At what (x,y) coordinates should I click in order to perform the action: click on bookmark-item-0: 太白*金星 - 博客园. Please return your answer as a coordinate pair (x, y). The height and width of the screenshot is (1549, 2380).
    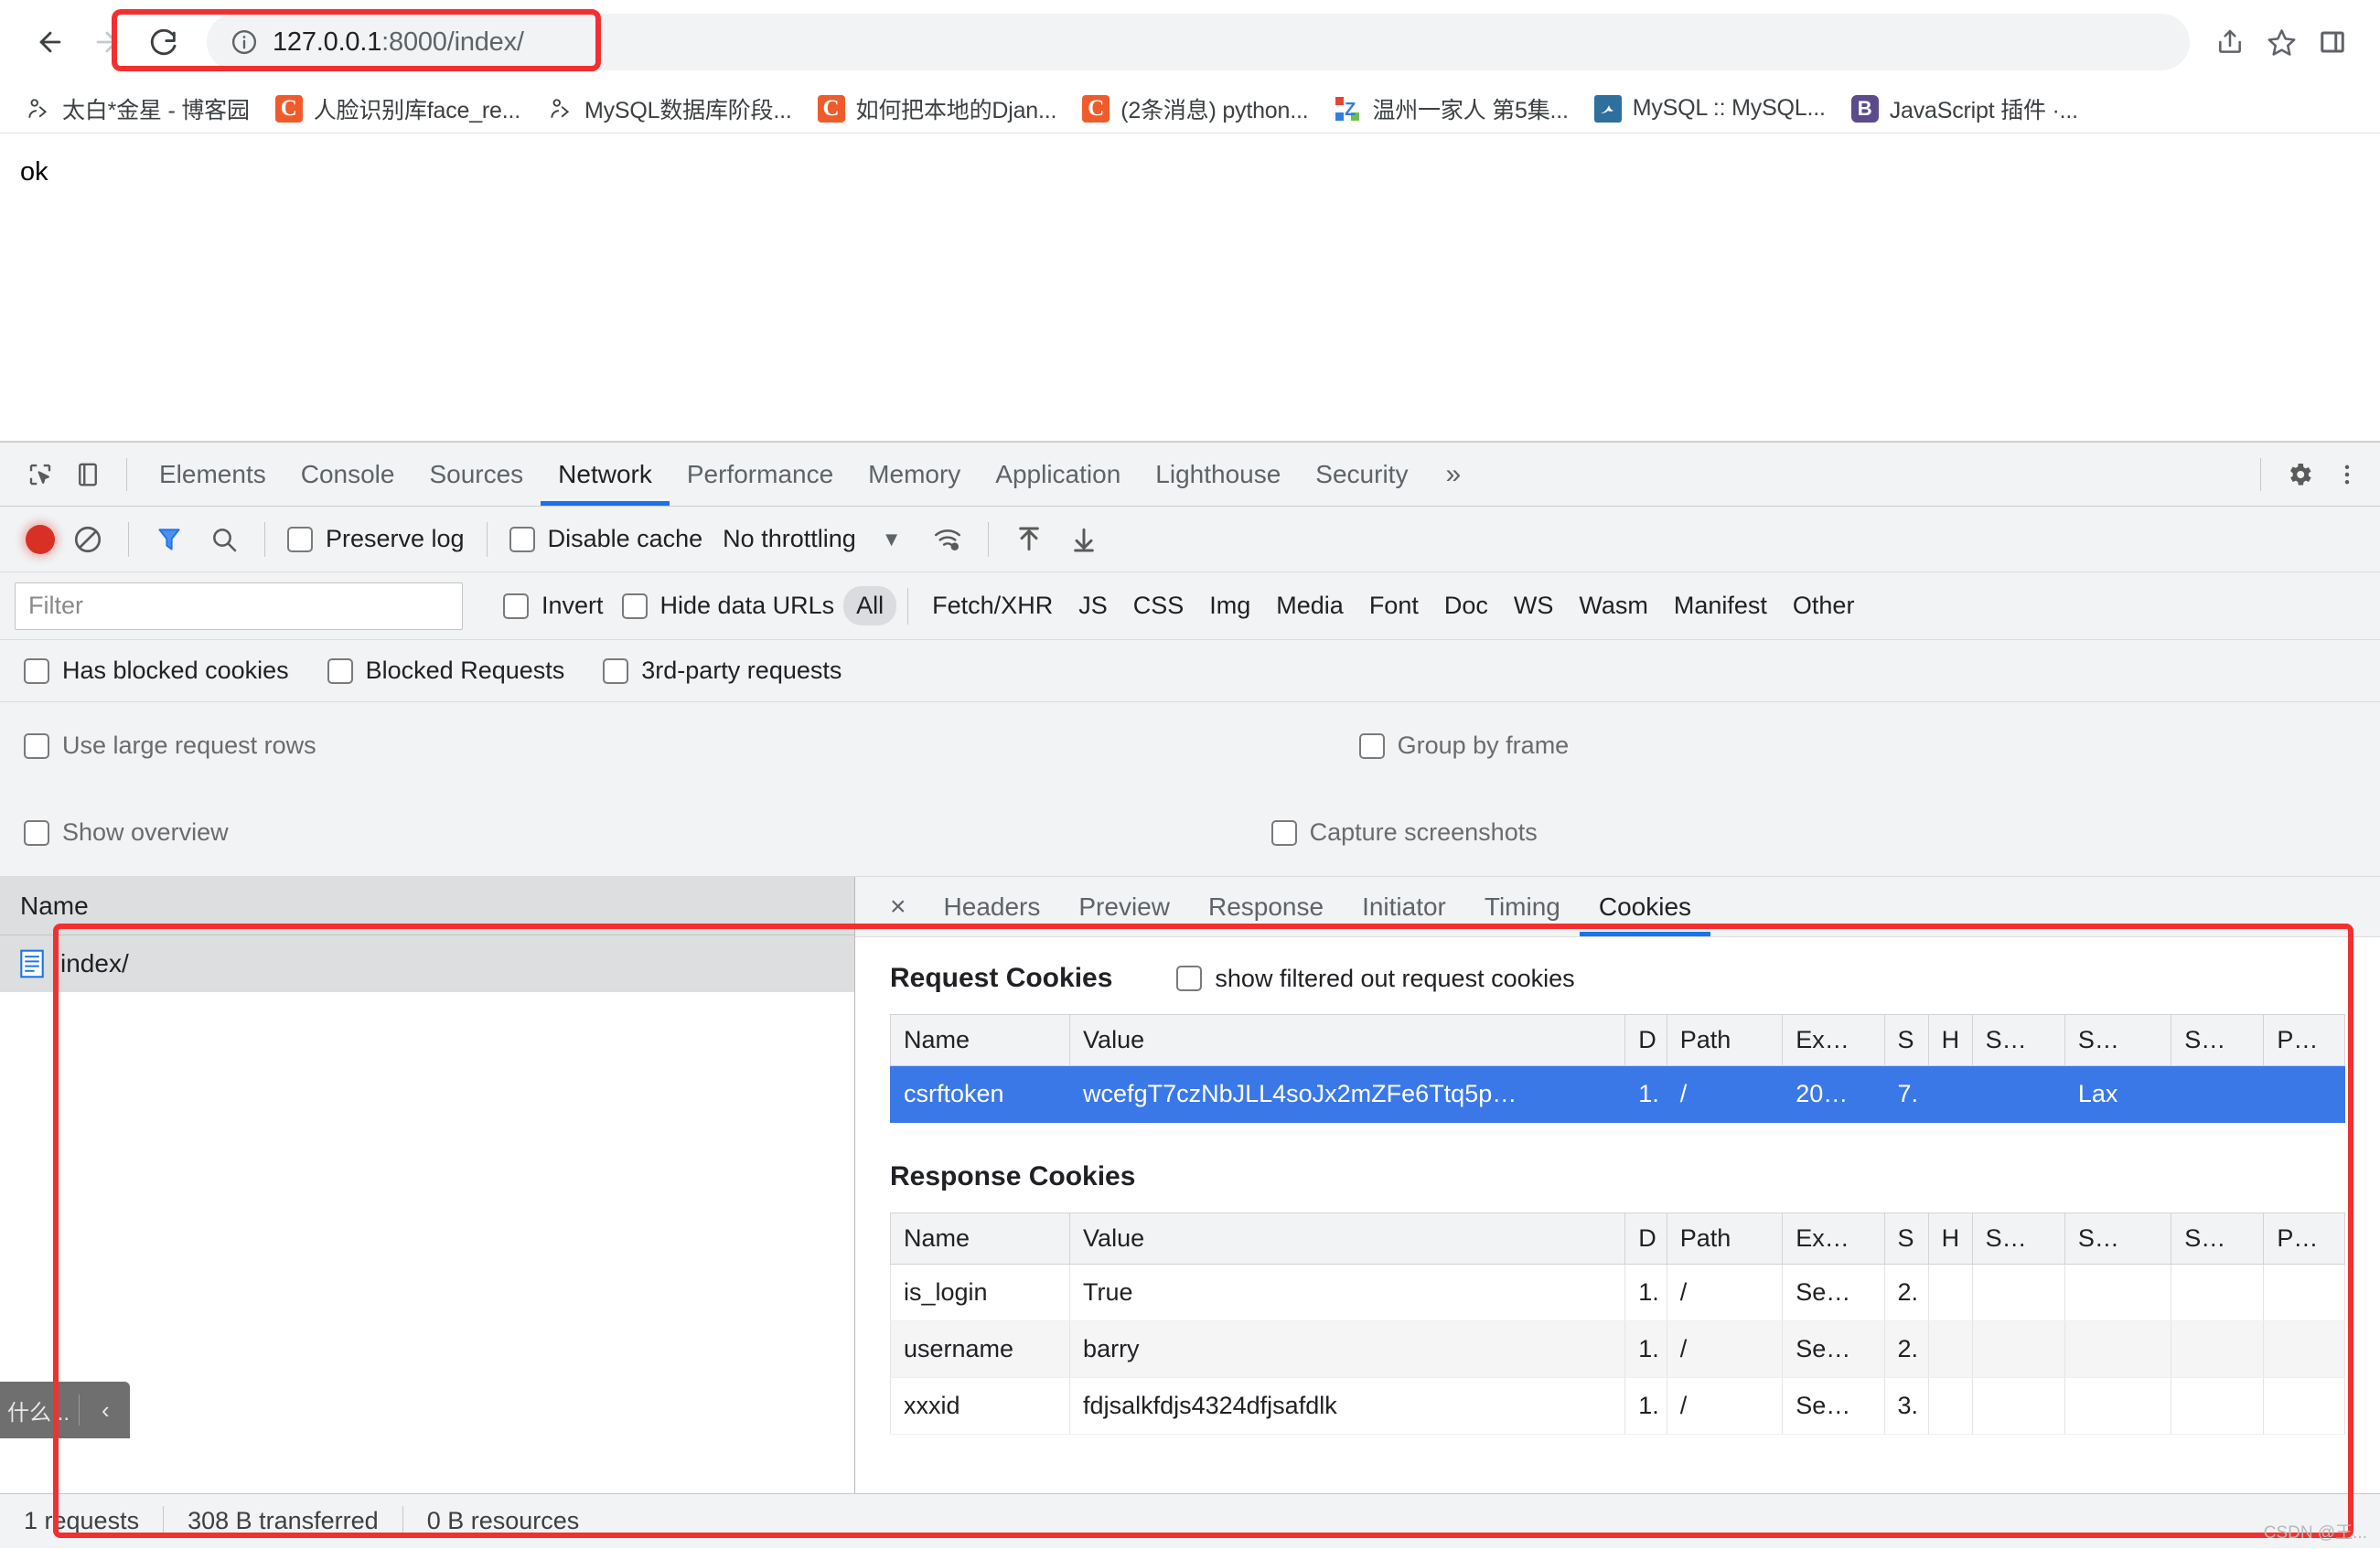
    Looking at the image, I should click on (137, 109).